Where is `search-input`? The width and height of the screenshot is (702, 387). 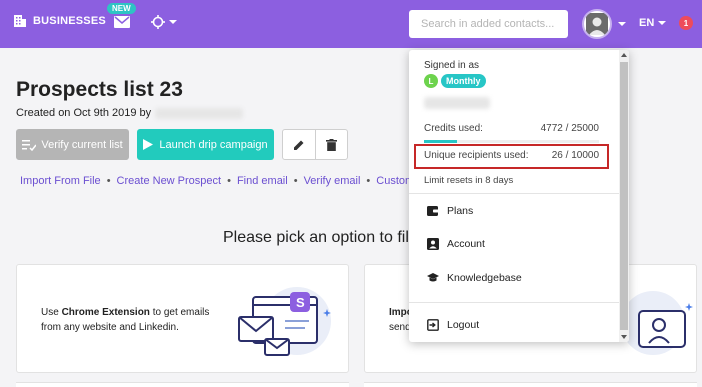 search-input is located at coordinates (488, 24).